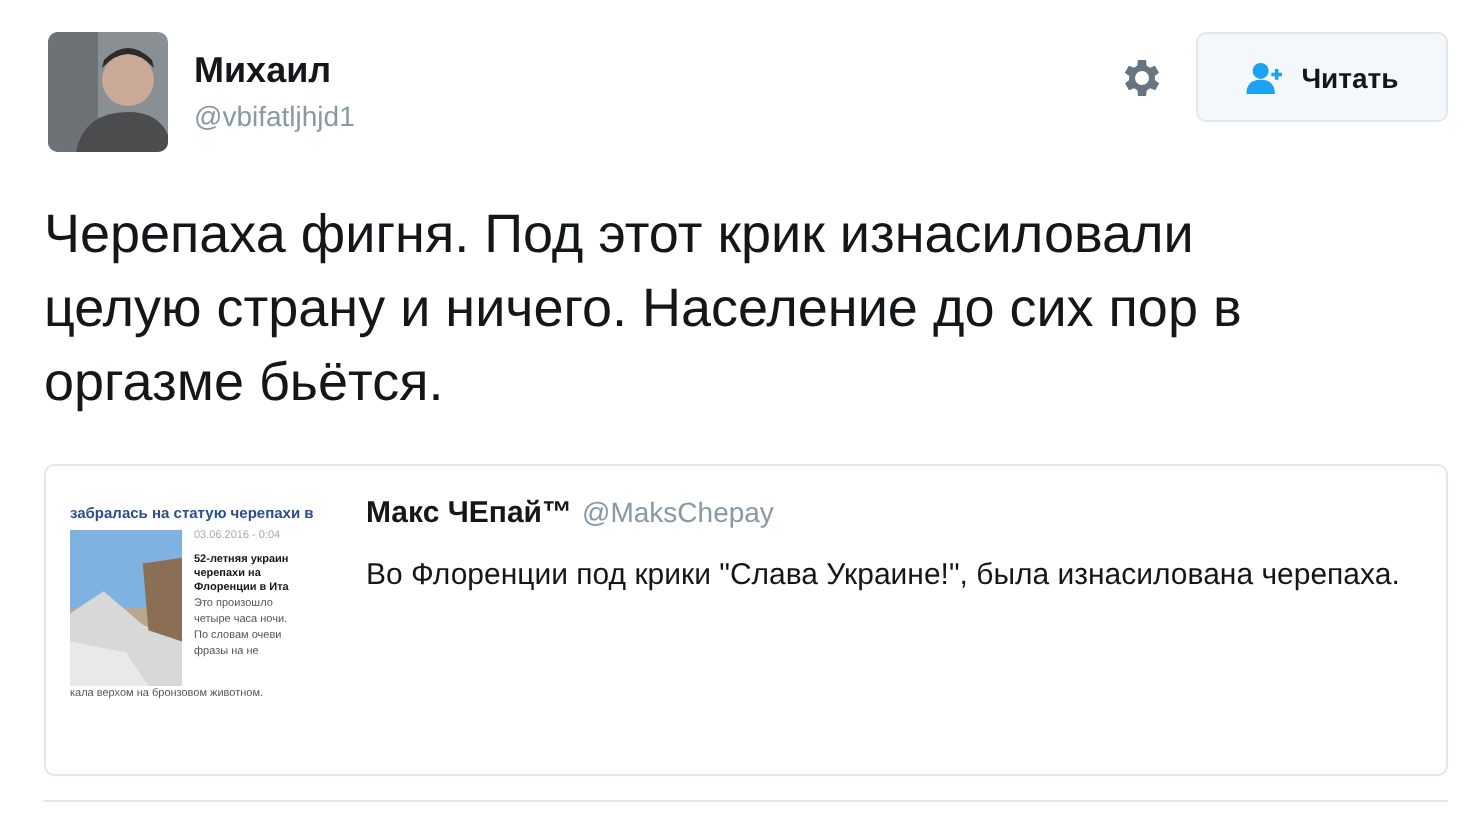 The height and width of the screenshot is (824, 1470). What do you see at coordinates (1265, 77) in the screenshot?
I see `add-user-icon` at bounding box center [1265, 77].